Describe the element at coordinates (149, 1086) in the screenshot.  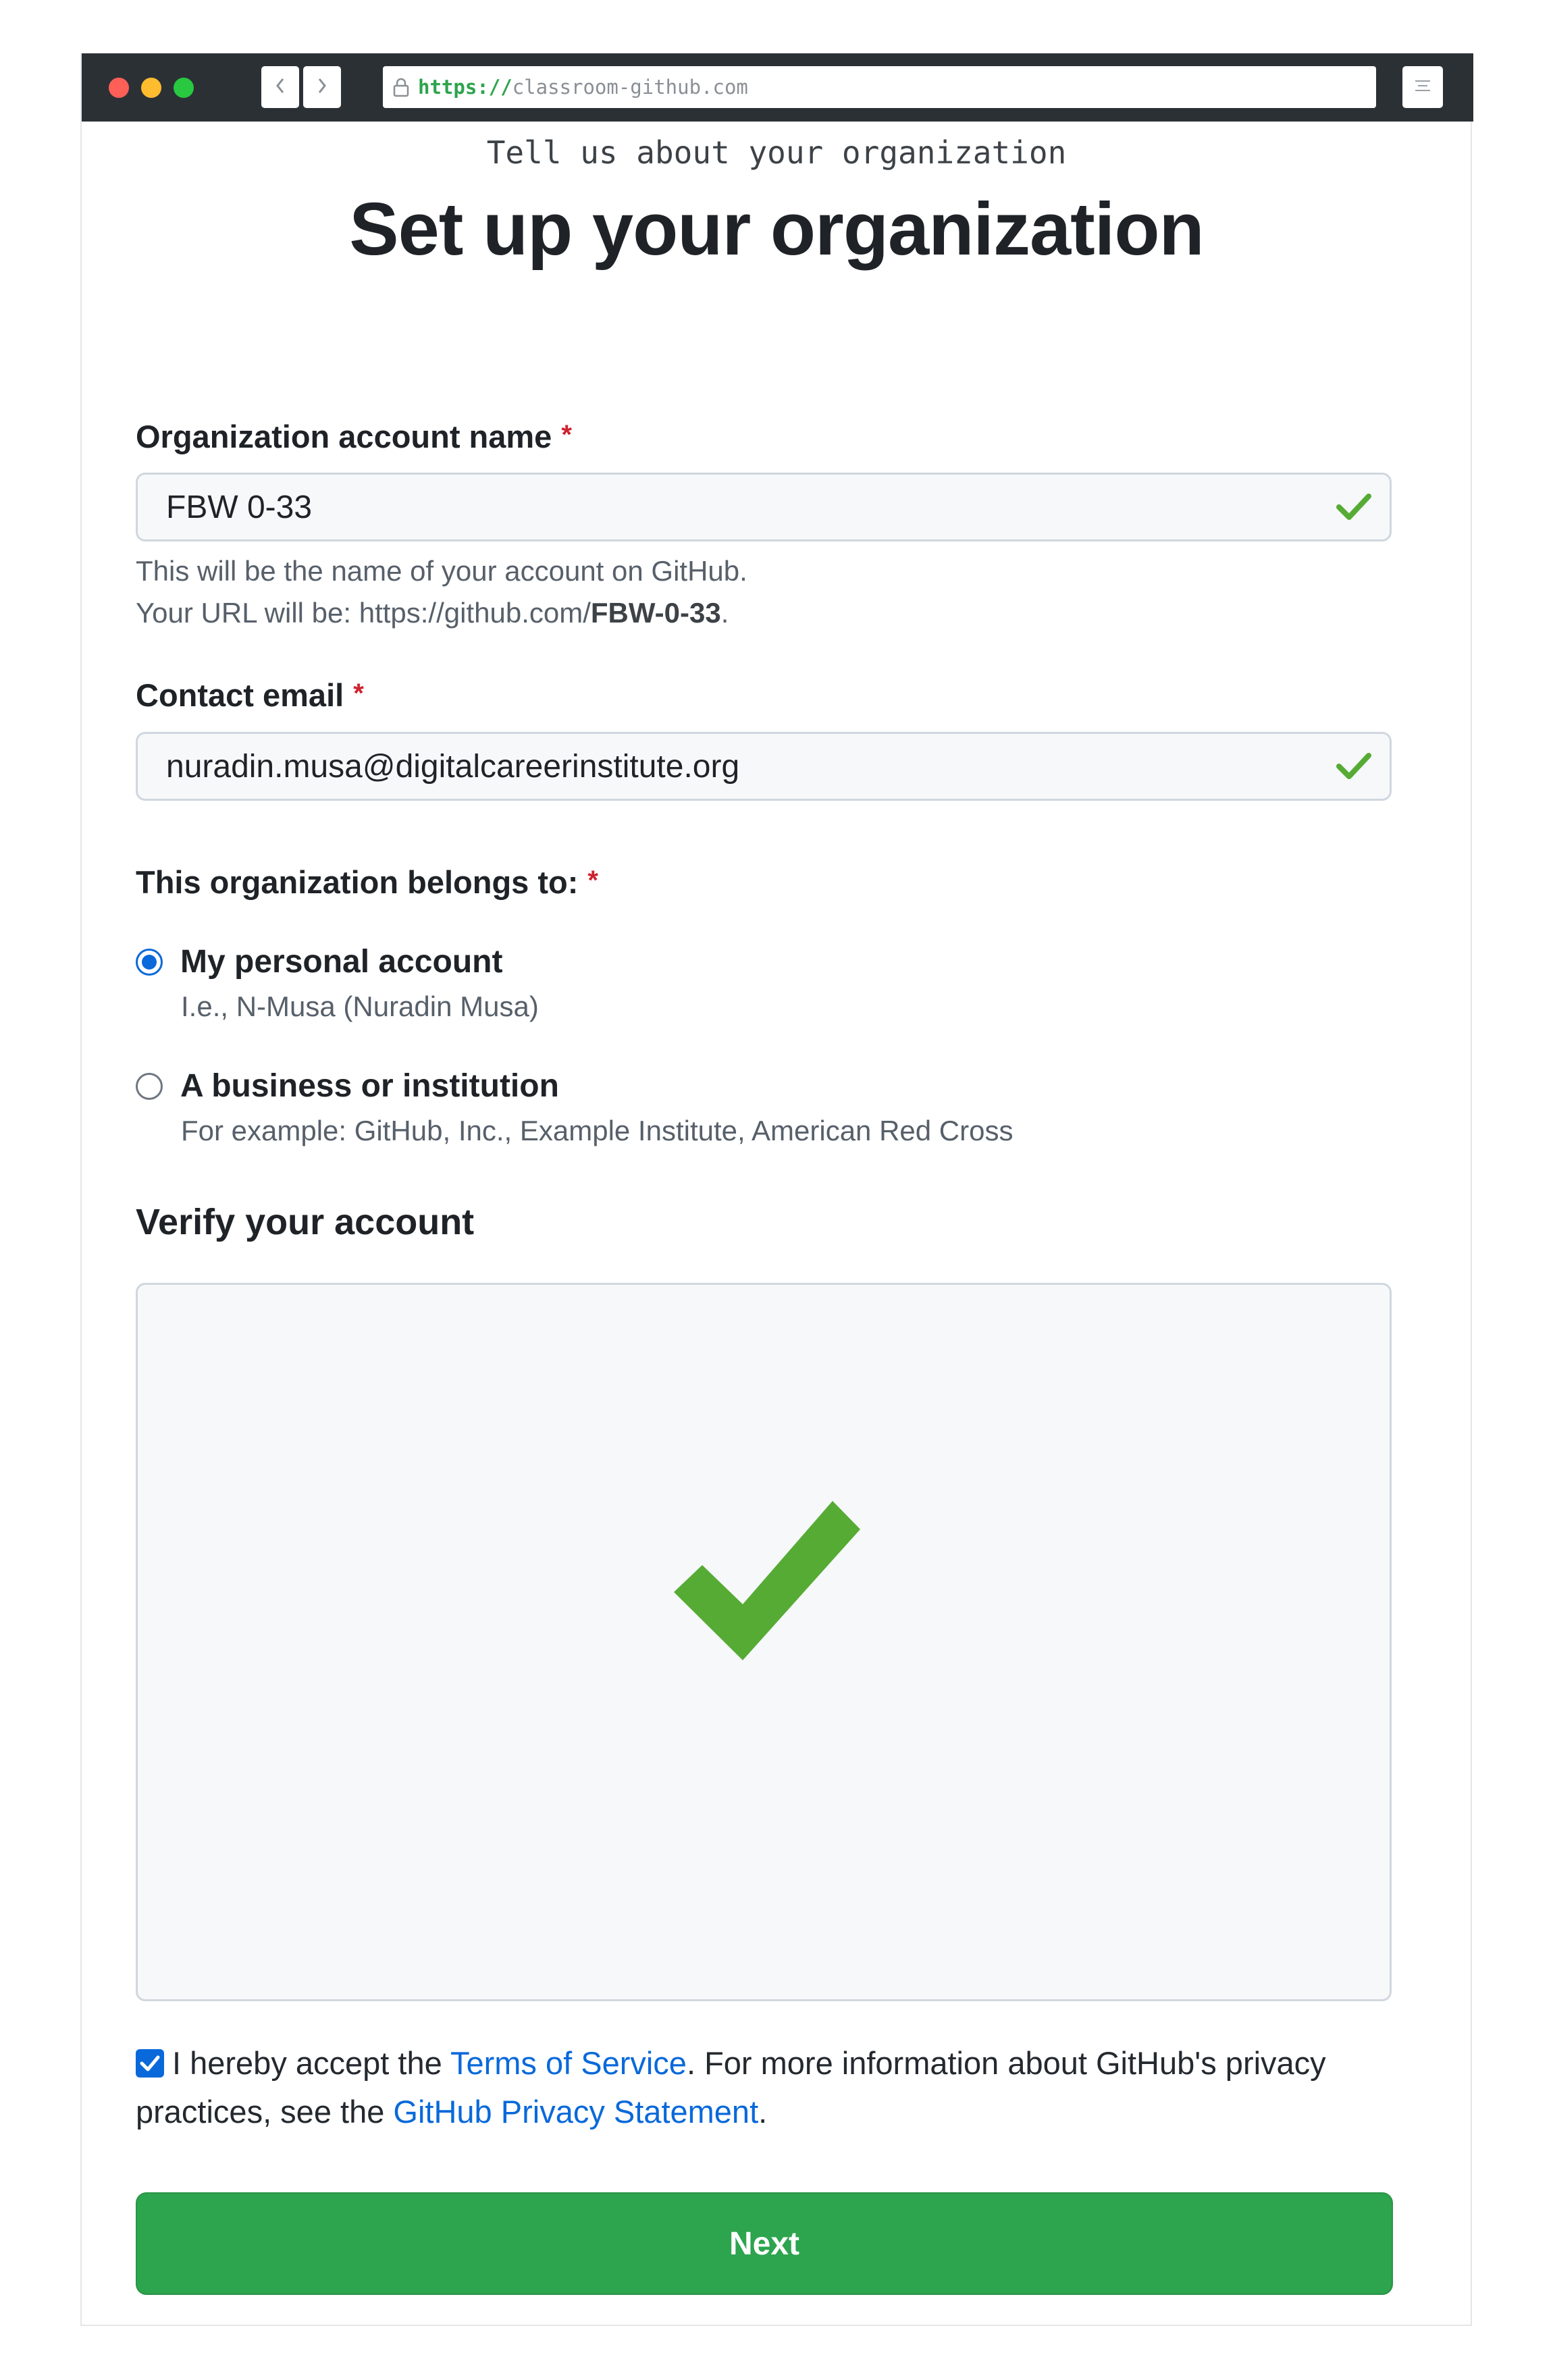
I see `radio-button-unselected` at that location.